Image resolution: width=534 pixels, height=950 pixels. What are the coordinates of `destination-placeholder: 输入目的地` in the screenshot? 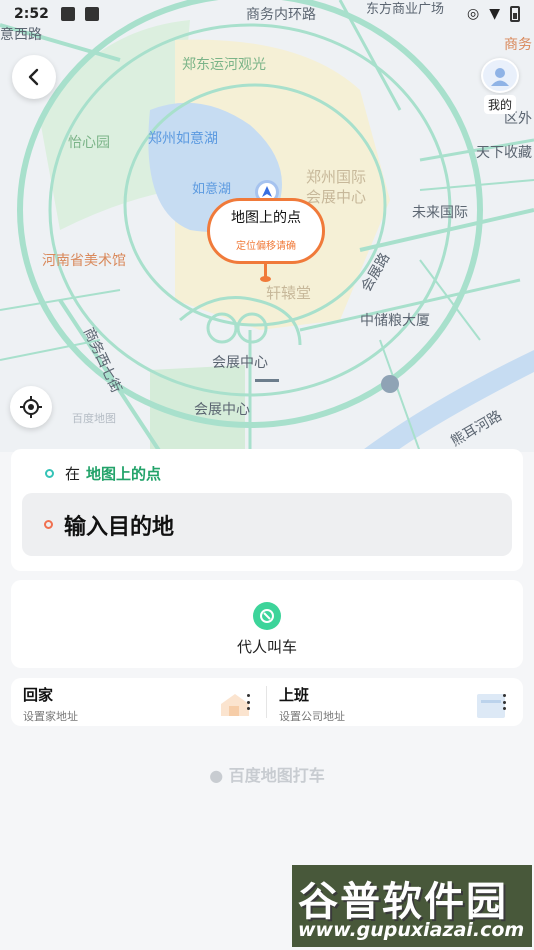 It's located at (119, 527).